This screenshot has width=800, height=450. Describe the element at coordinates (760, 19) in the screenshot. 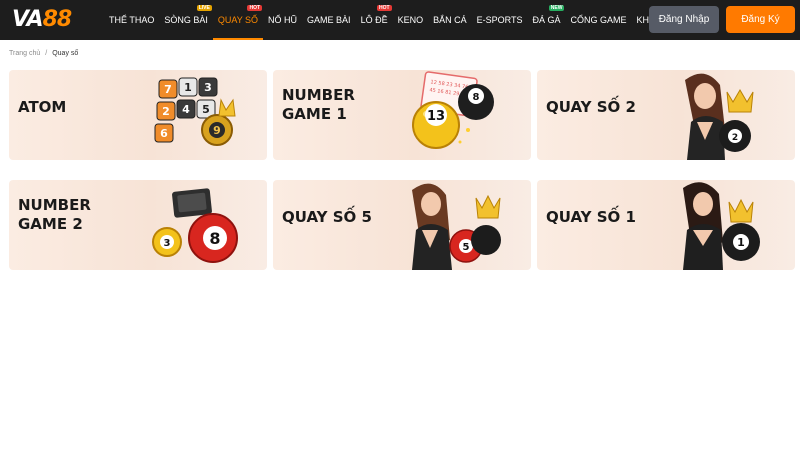

I see `register-button: Đăng Ký` at that location.